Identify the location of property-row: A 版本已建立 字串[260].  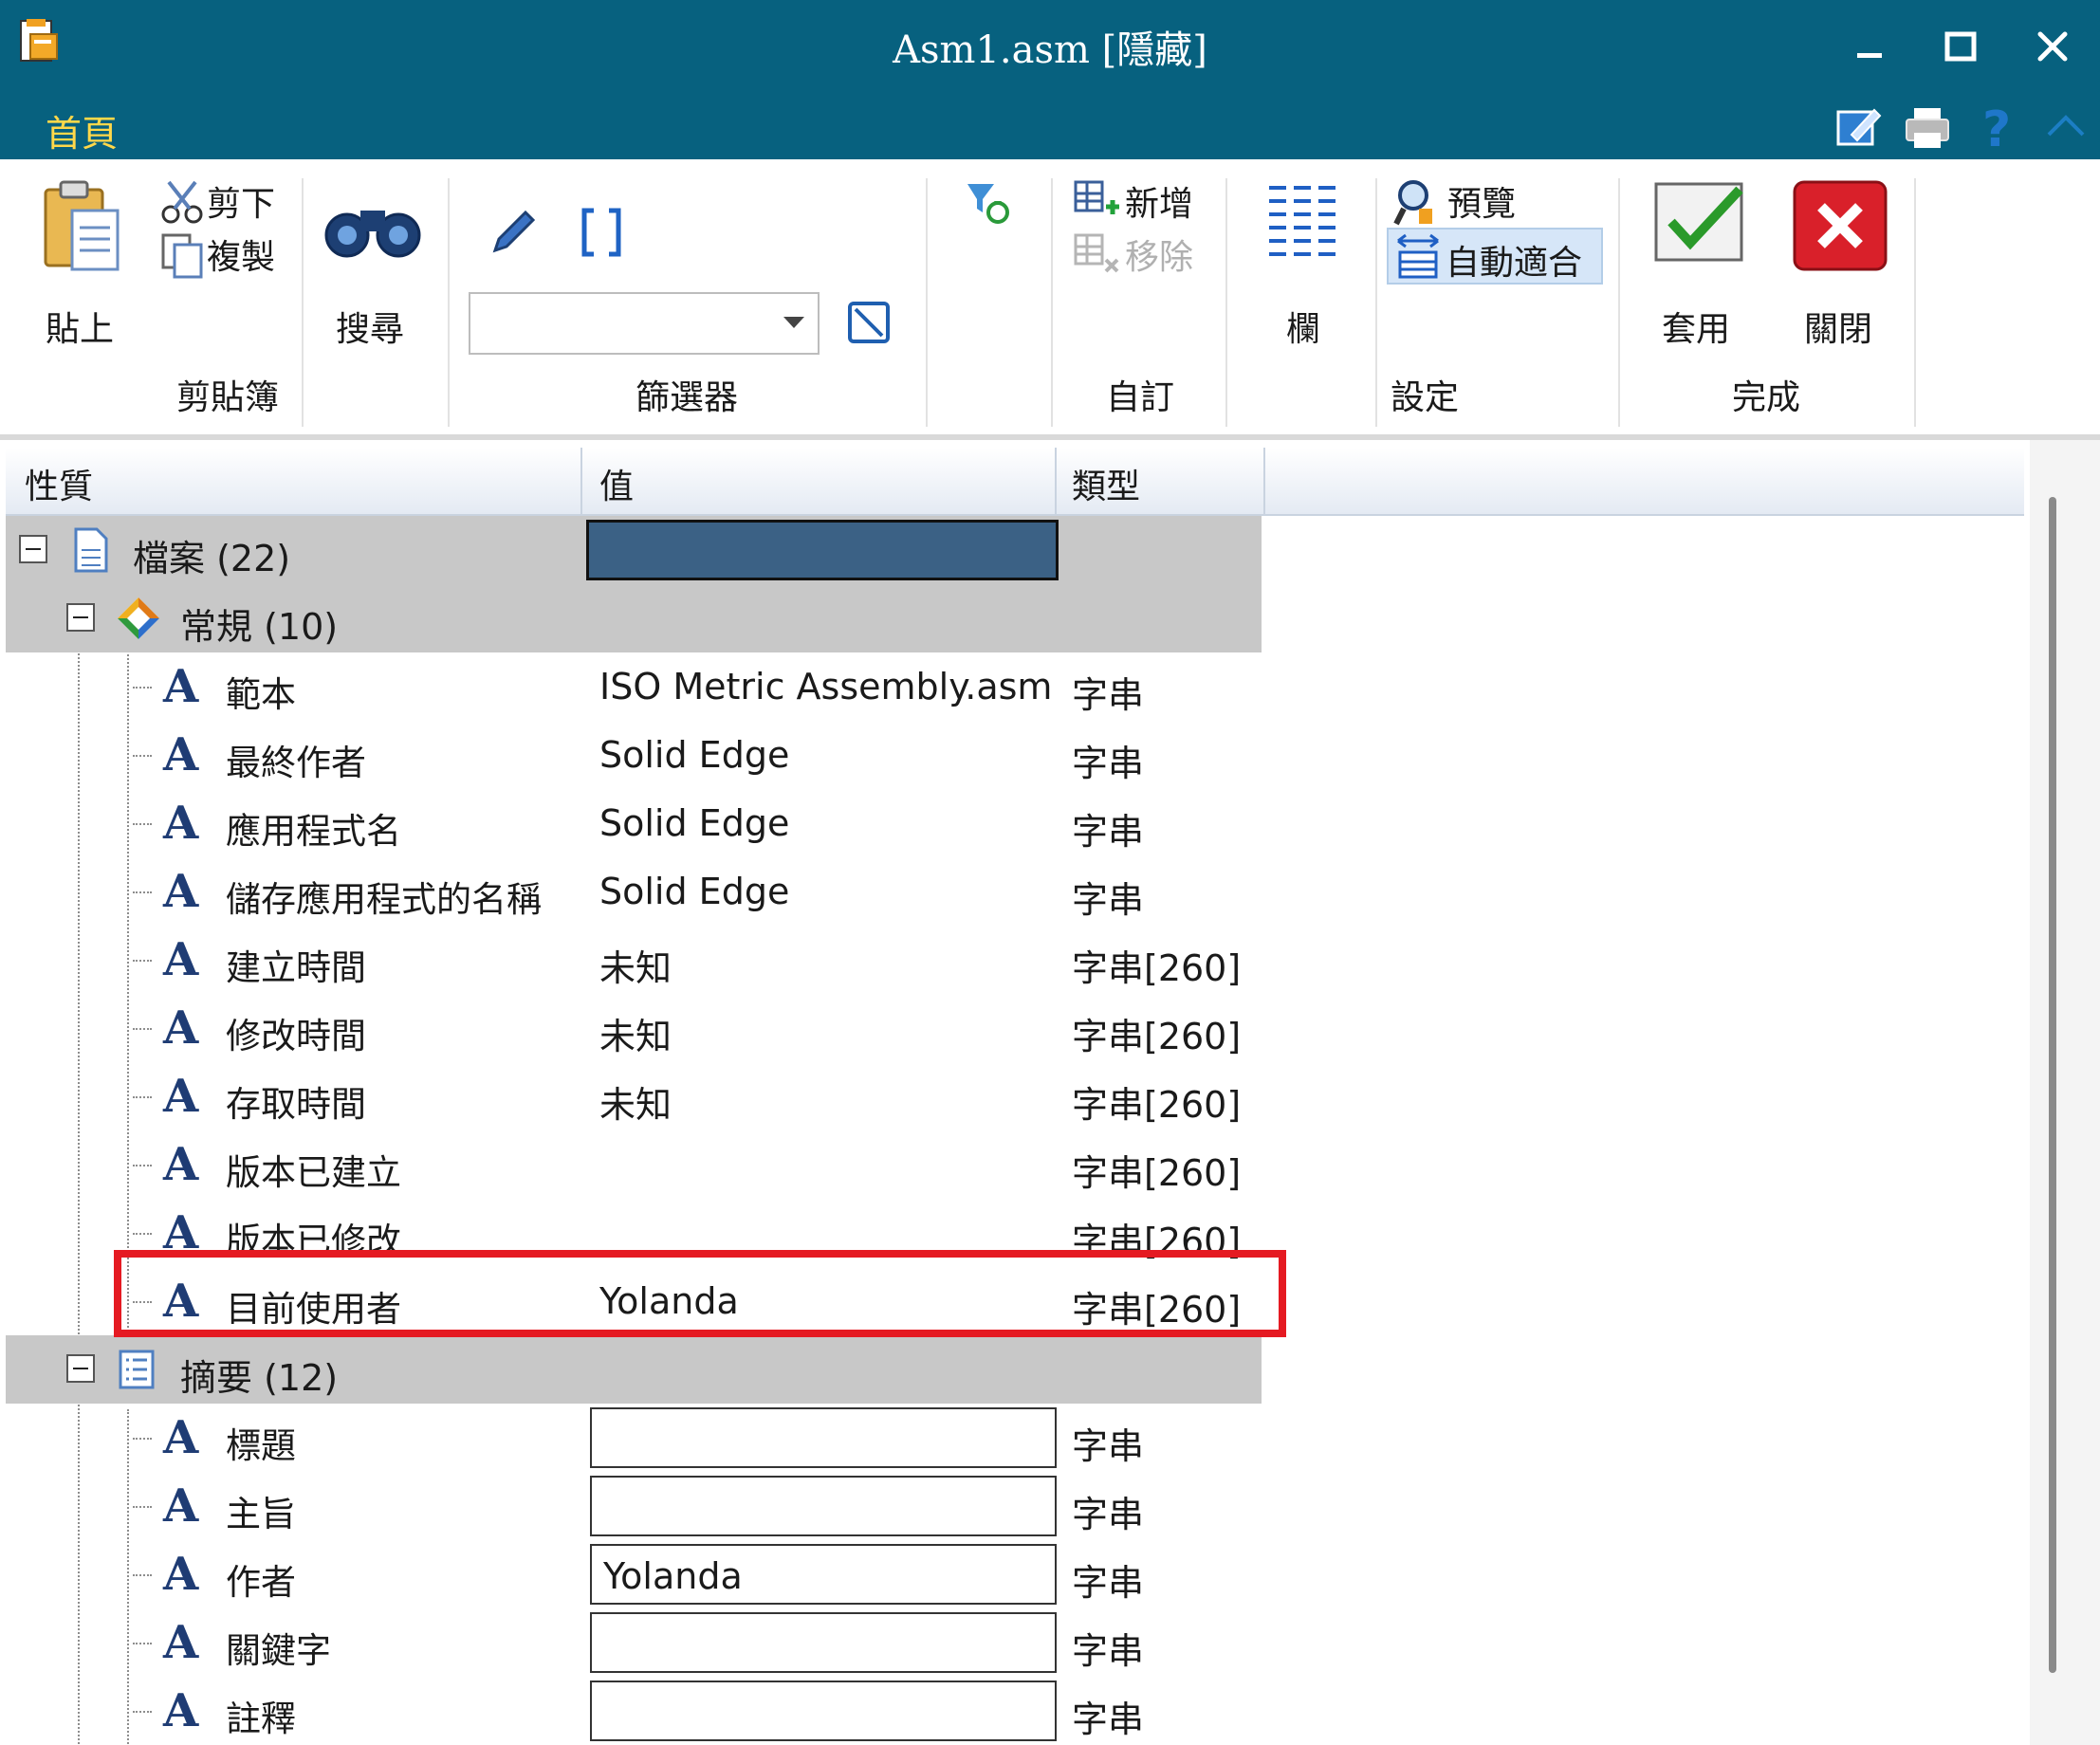
(634, 1164).